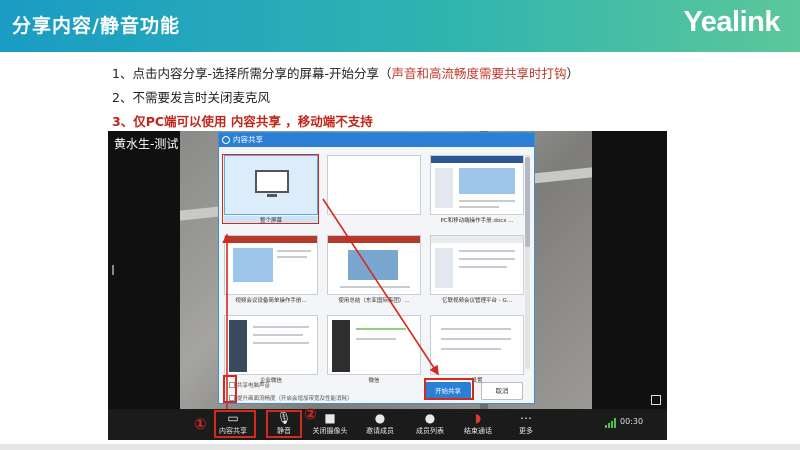  What do you see at coordinates (478, 418) in the screenshot?
I see `hangup-icon: ◗` at bounding box center [478, 418].